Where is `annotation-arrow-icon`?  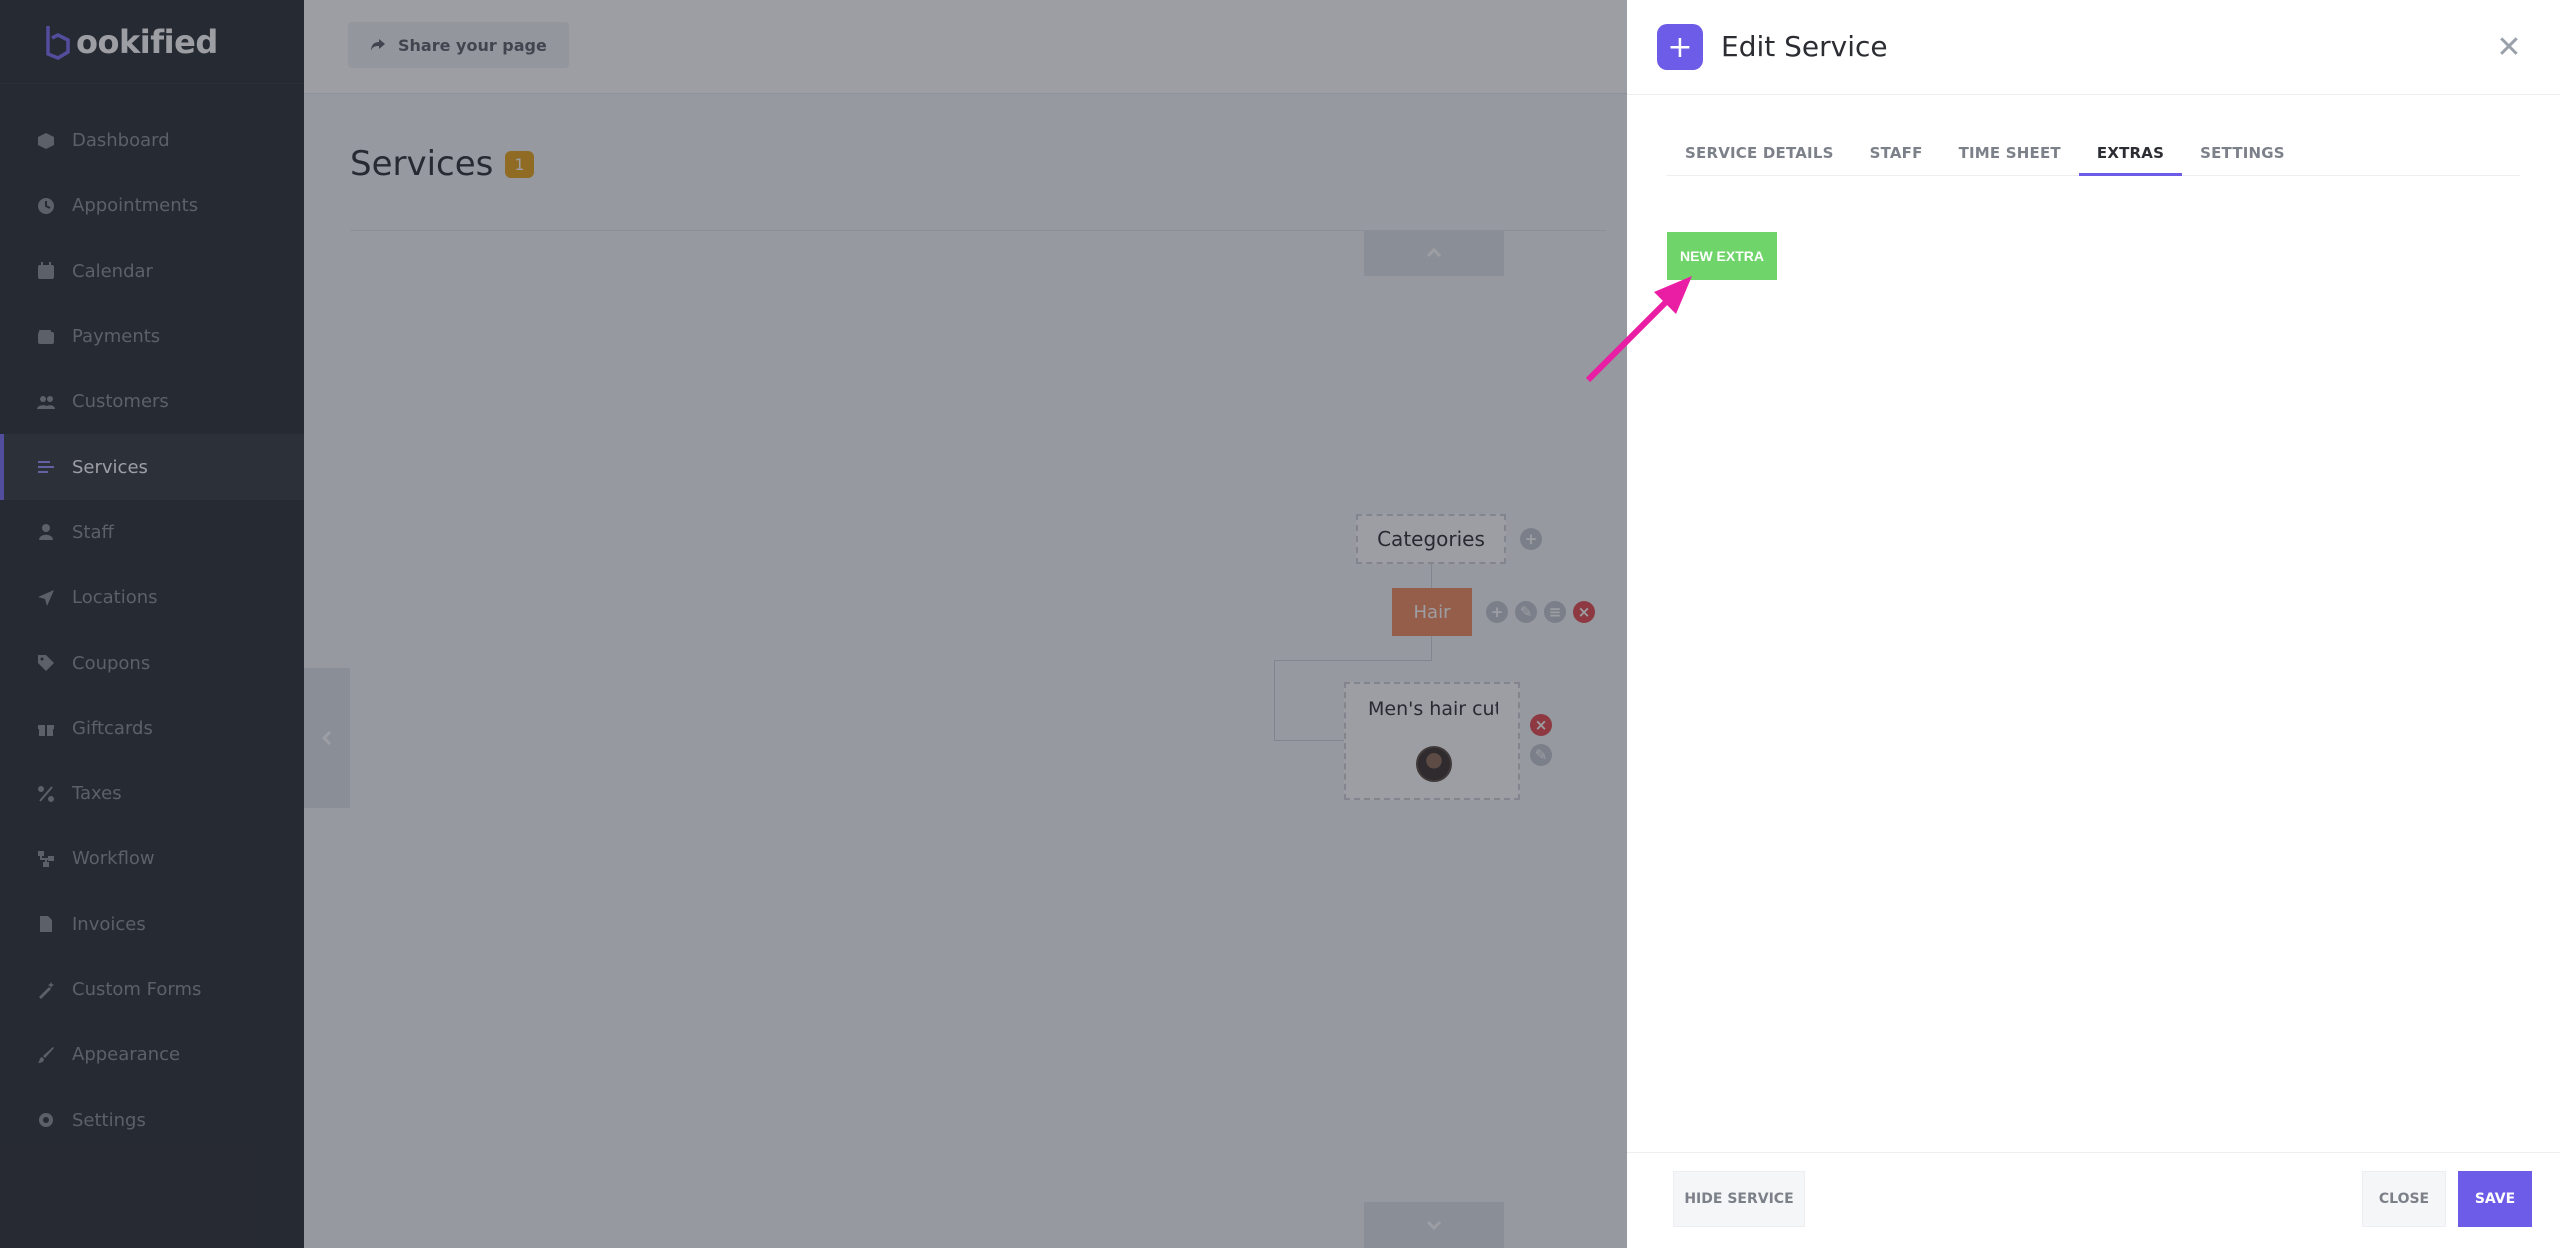
annotation-arrow-icon is located at coordinates (1638, 329).